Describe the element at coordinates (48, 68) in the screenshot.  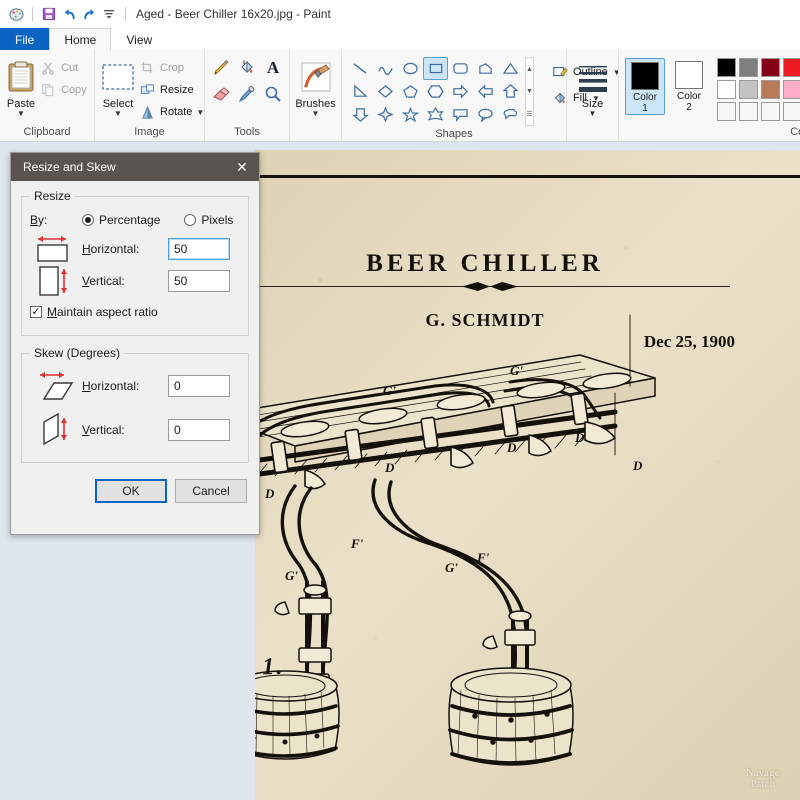
I see `scissors-icon` at that location.